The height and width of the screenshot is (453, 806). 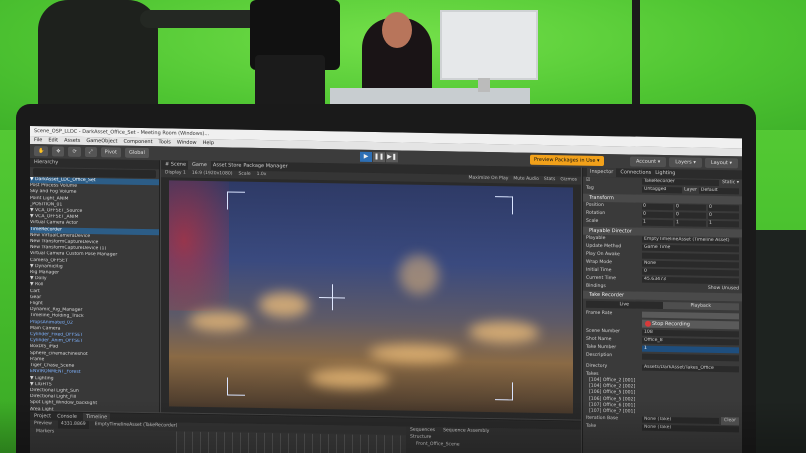 I want to click on preview-packages-badge: Preview Packages in Use ▾, so click(x=567, y=160).